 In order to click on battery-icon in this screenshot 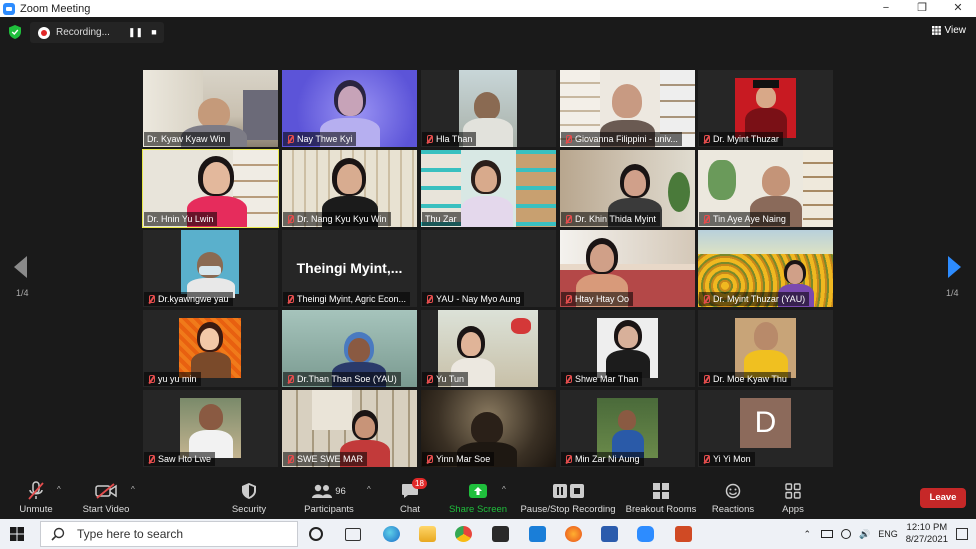, I will do `click(827, 534)`.